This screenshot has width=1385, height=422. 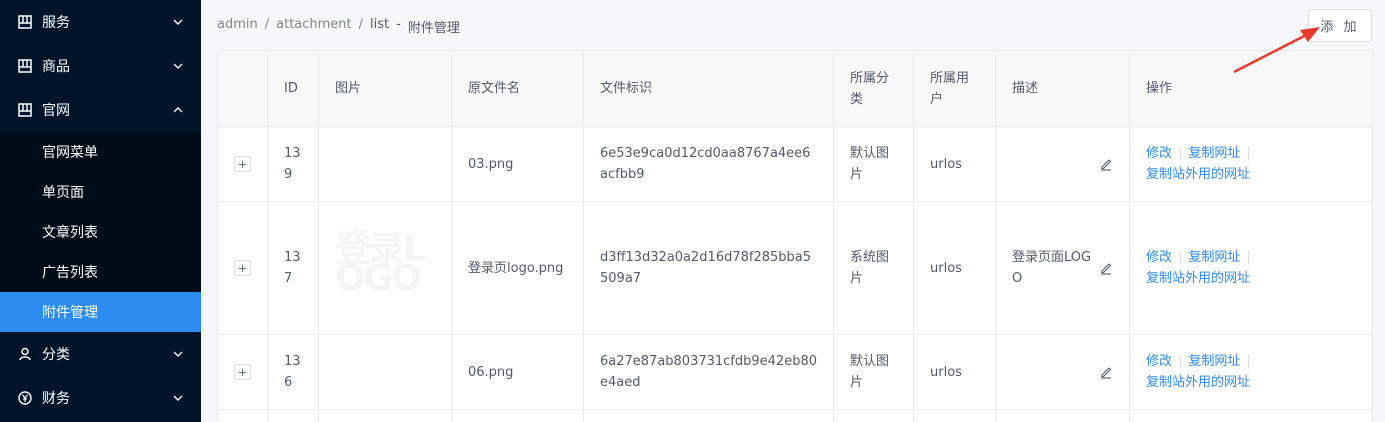 I want to click on sidebar-item-service: 服务, so click(x=100, y=22).